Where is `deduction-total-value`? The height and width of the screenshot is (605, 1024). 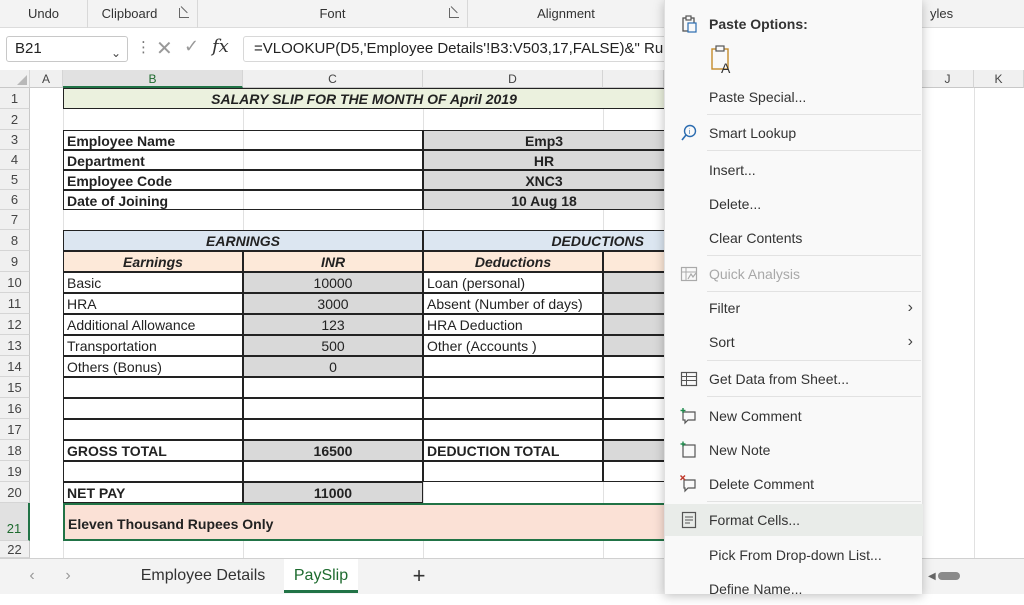 deduction-total-value is located at coordinates (633, 450).